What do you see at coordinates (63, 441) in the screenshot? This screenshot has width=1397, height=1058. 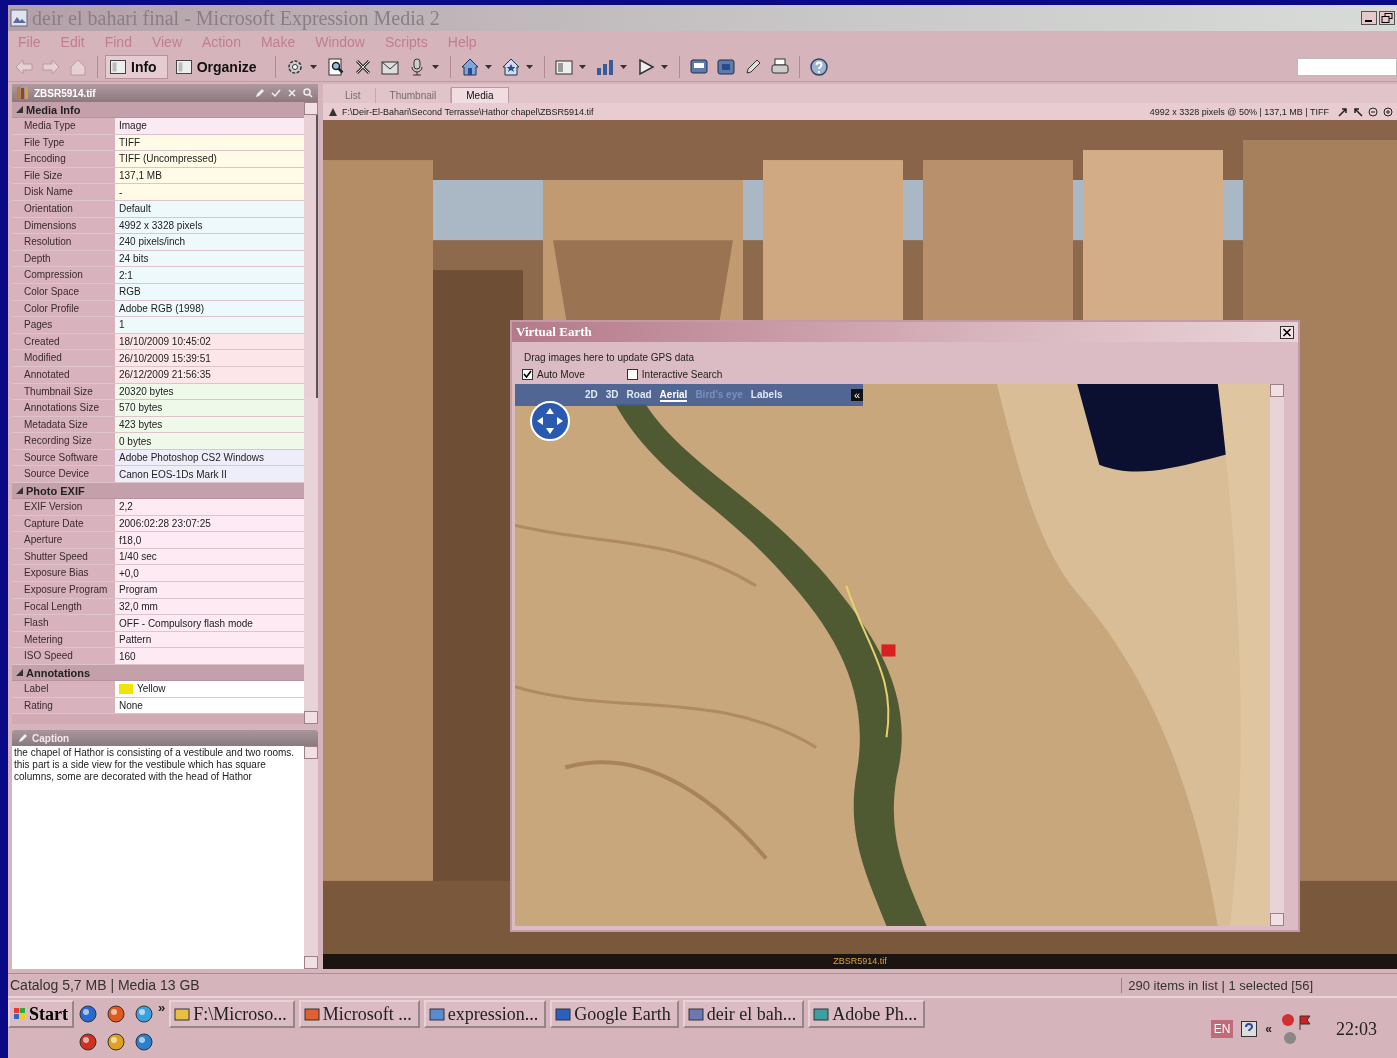 I see `field-label: Recording Size` at bounding box center [63, 441].